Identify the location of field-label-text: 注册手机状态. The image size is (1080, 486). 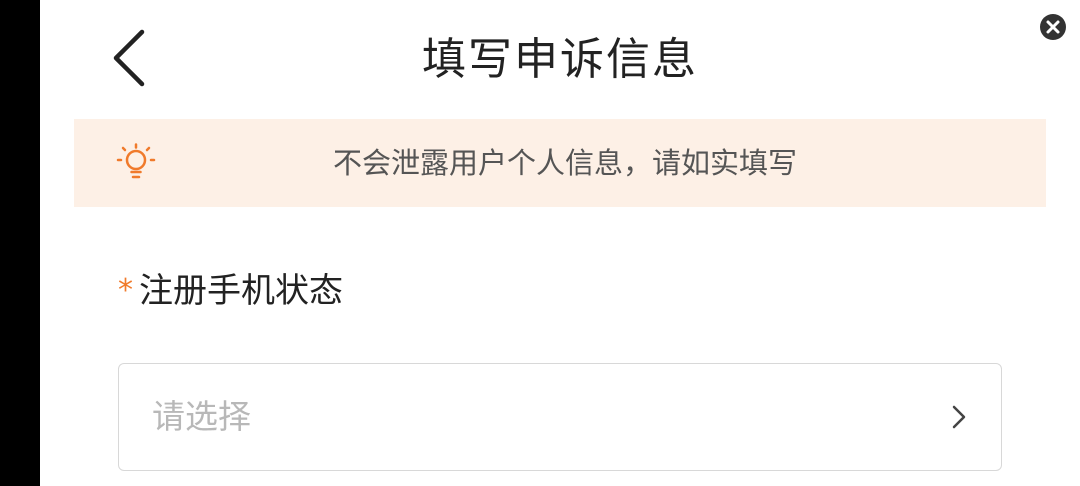
(241, 291).